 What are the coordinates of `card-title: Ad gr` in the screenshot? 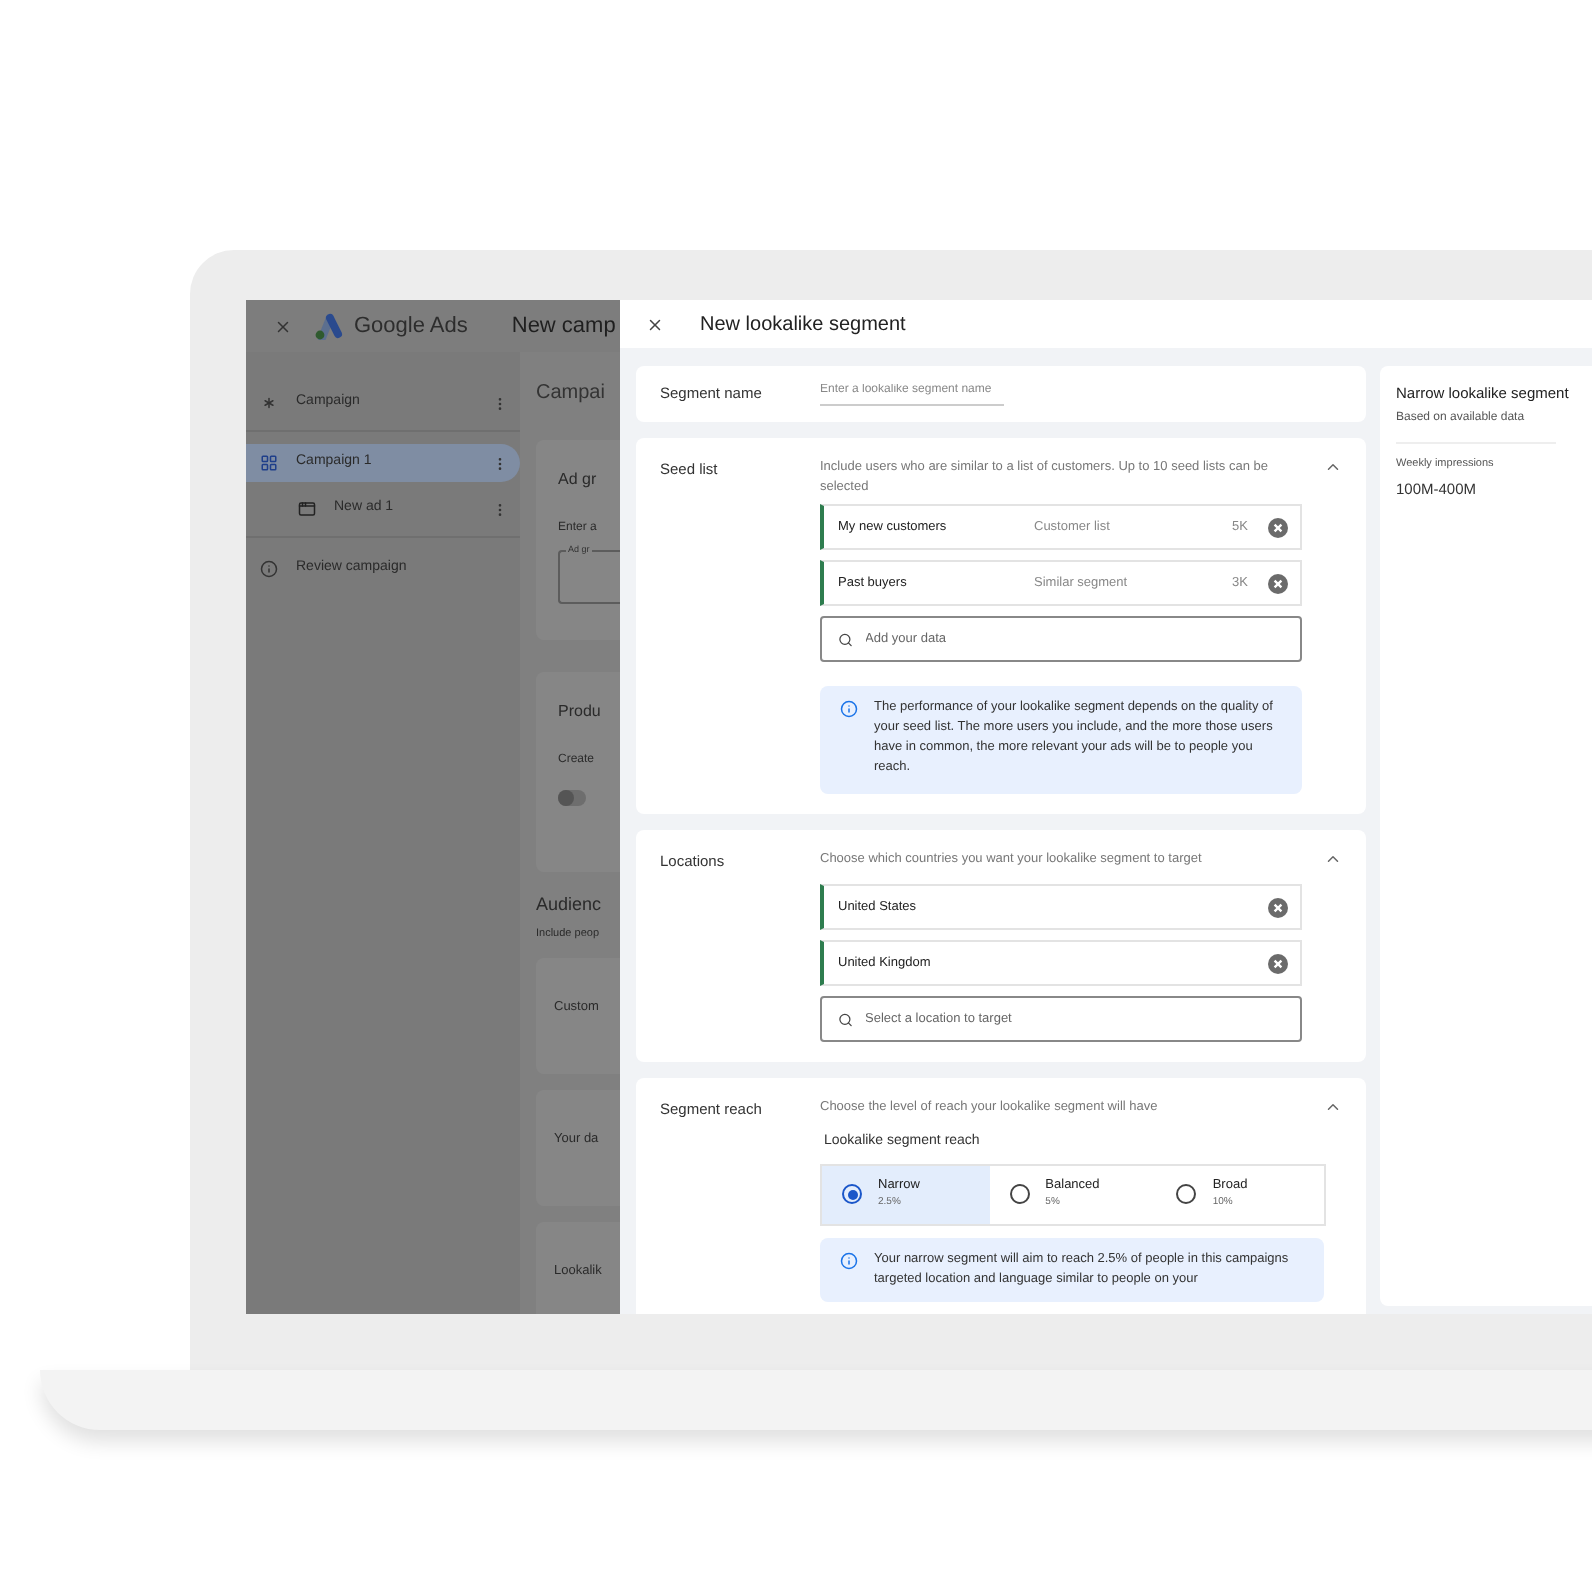 It's located at (577, 480).